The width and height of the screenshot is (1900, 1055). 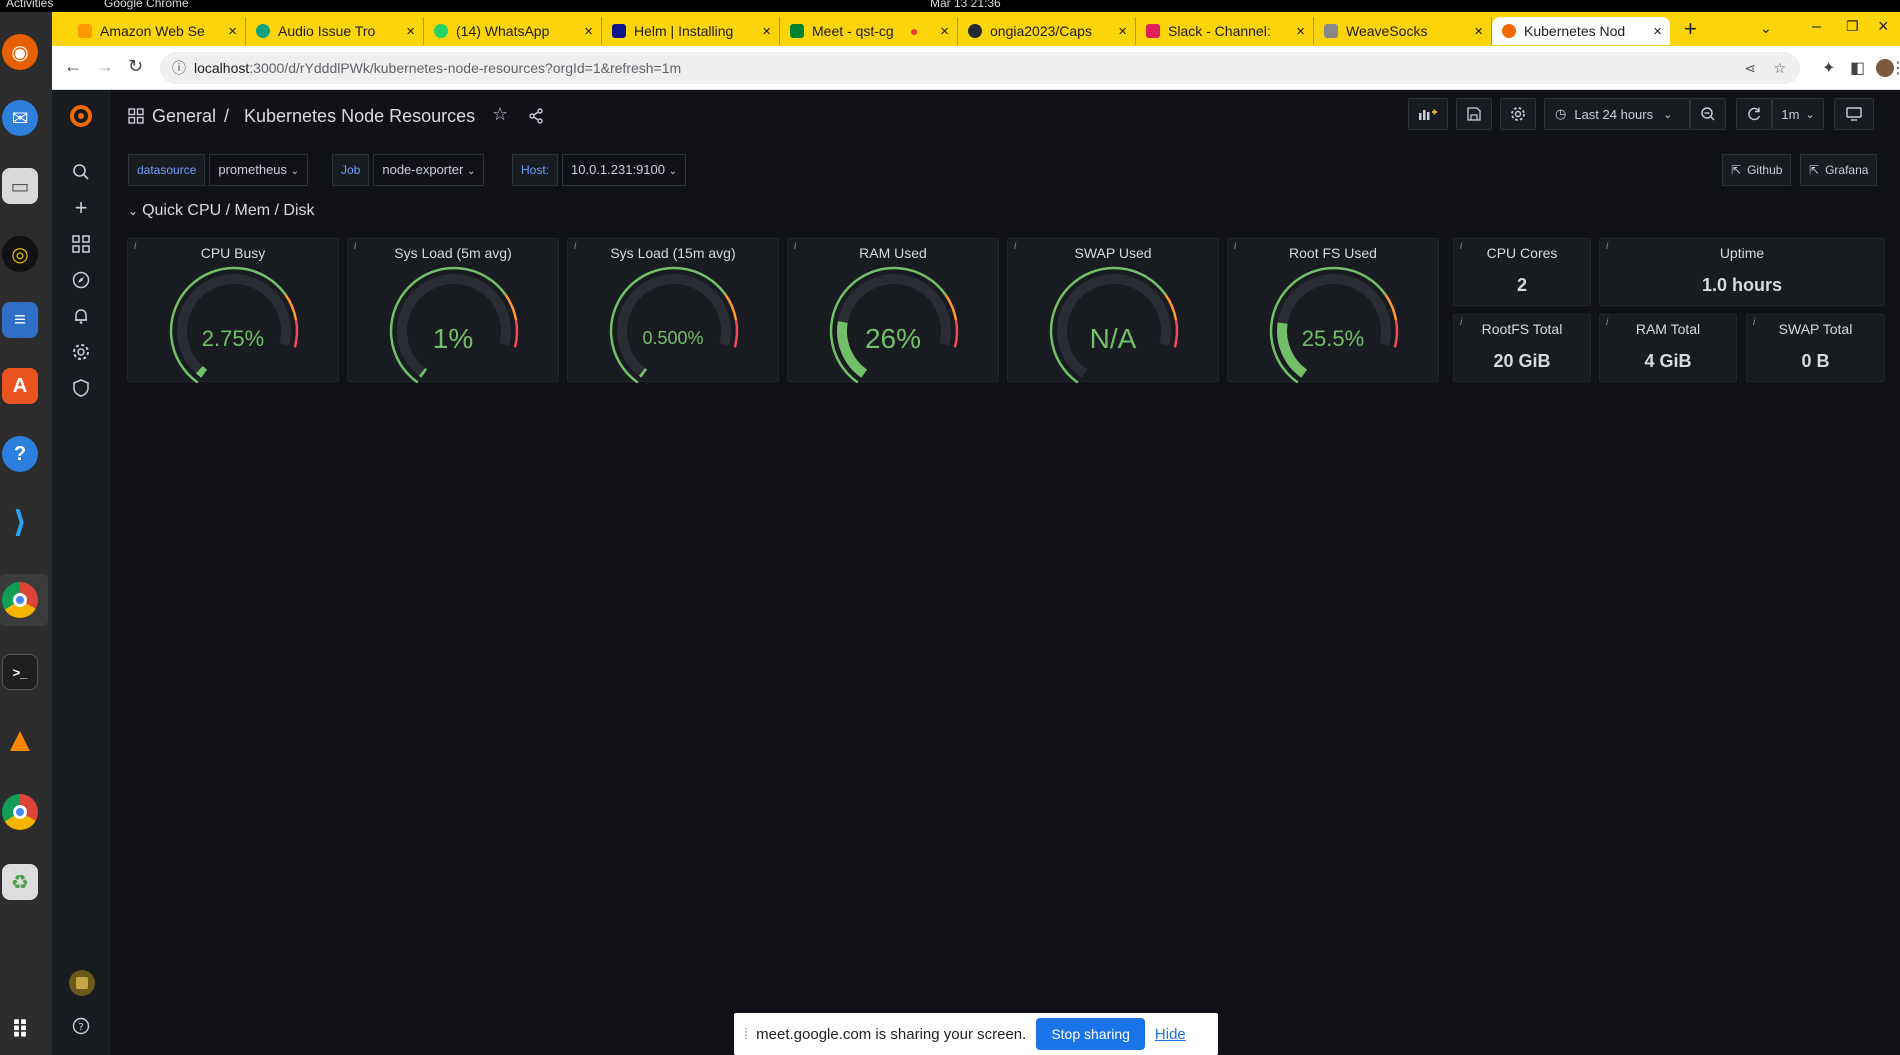 What do you see at coordinates (81, 352) in the screenshot?
I see `configuration-gear-icon` at bounding box center [81, 352].